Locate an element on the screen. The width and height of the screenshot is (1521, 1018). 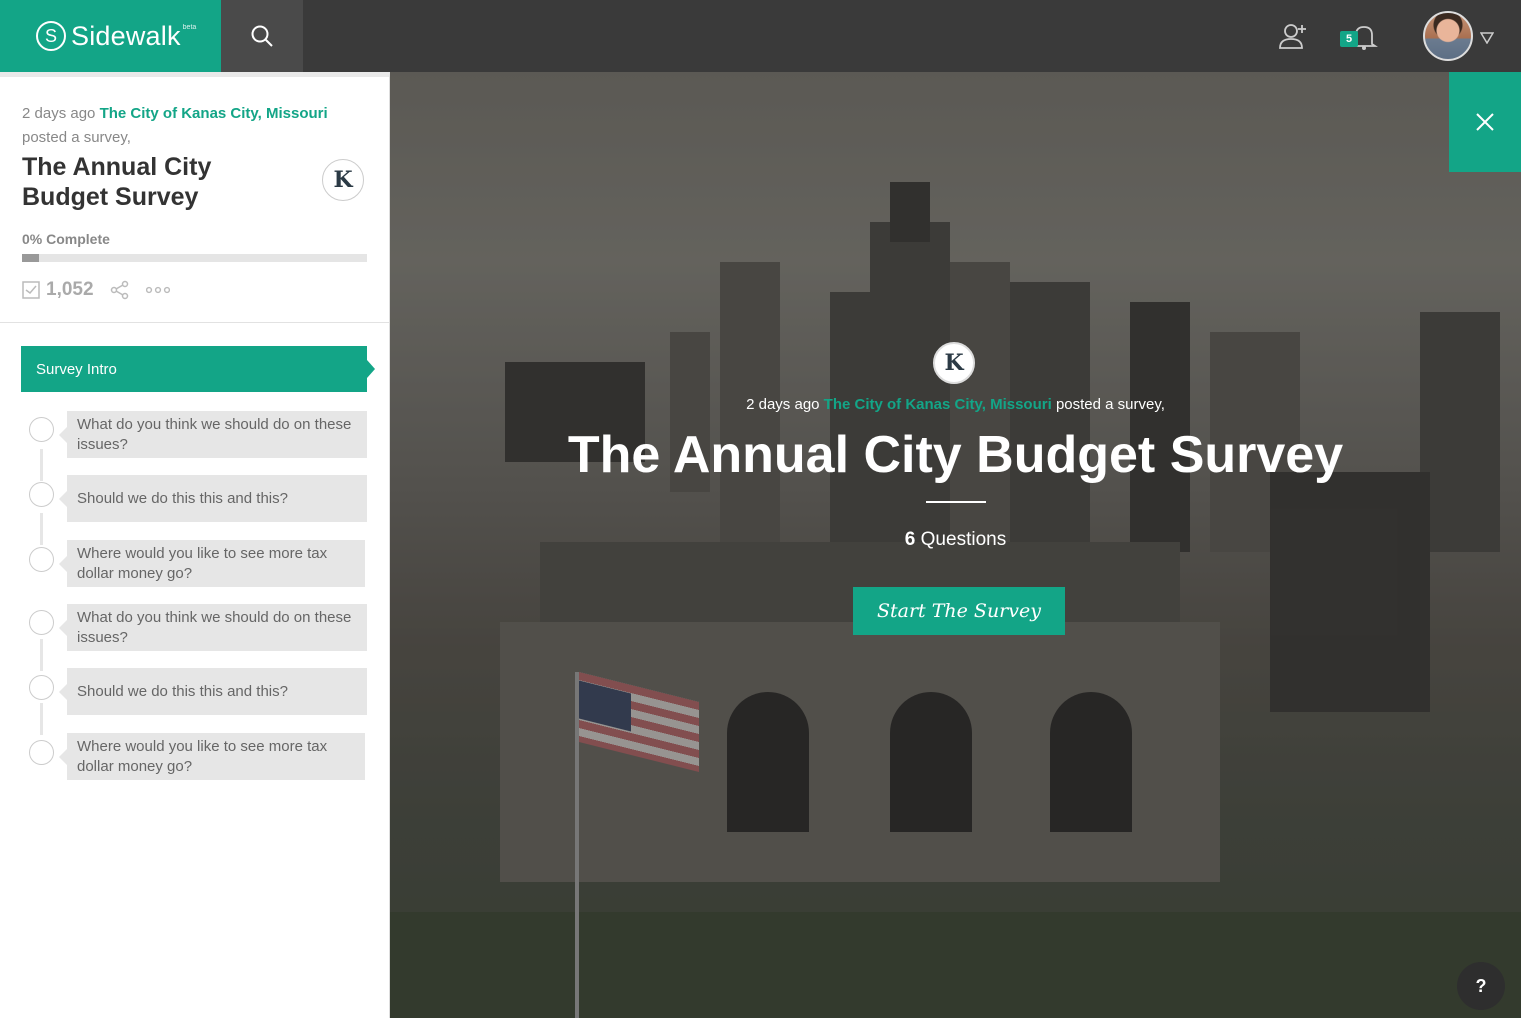
logo-mark: S is located at coordinates (51, 36).